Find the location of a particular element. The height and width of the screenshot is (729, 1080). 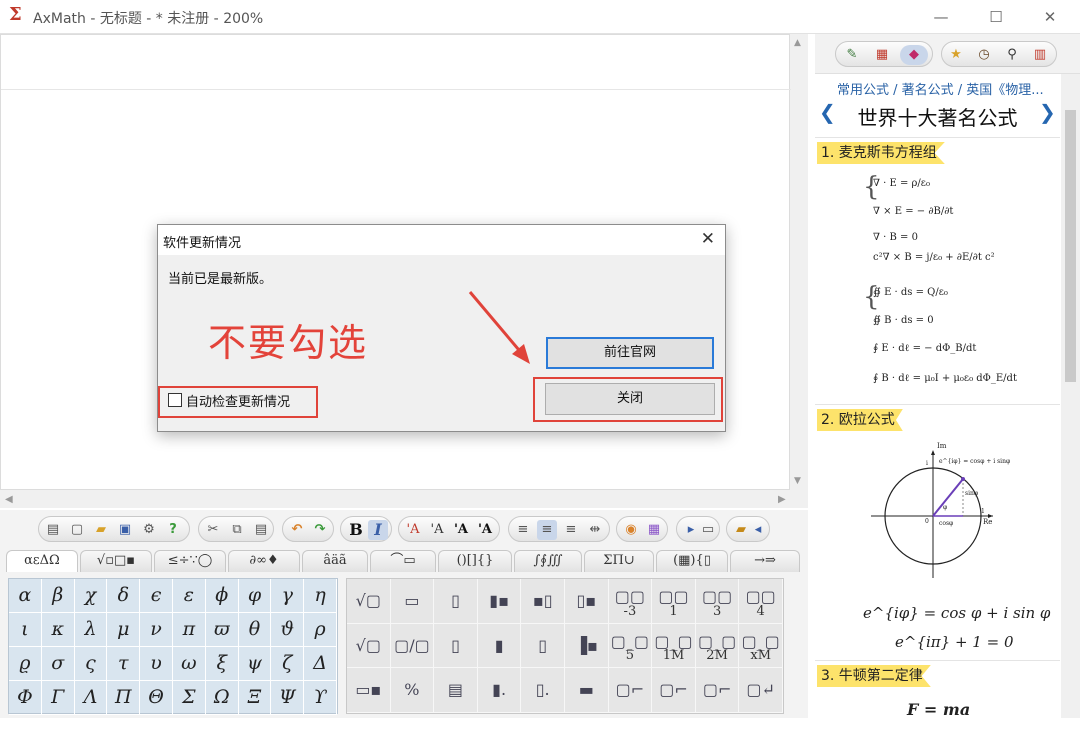

minimize-button: — is located at coordinates (941, 17).